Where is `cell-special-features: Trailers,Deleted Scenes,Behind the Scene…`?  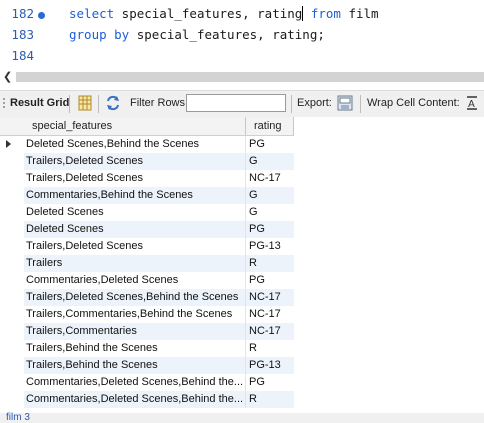
cell-special-features: Trailers,Deleted Scenes,Behind the Scene… is located at coordinates (135, 298).